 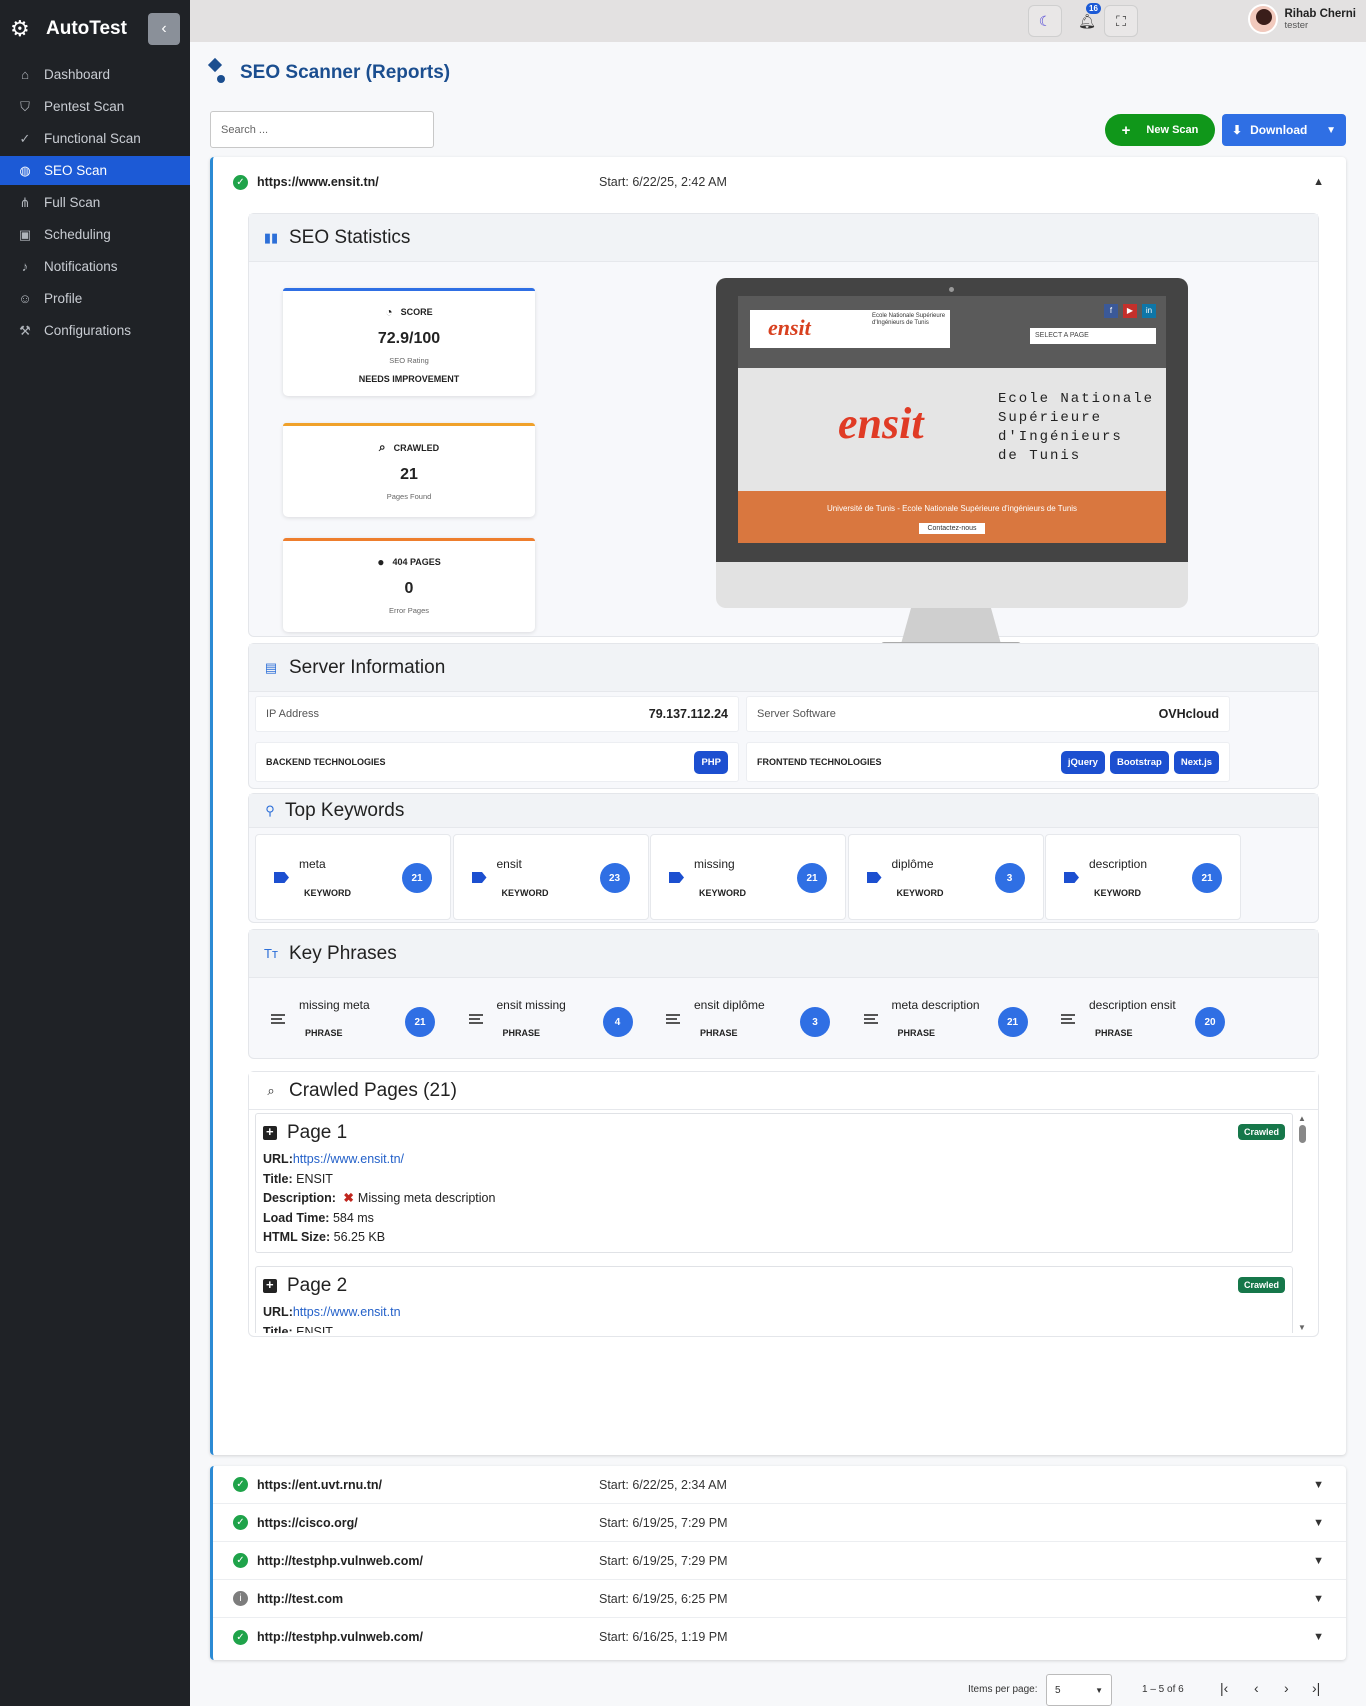 I want to click on sidebar-item-label: Scheduling, so click(x=77, y=234).